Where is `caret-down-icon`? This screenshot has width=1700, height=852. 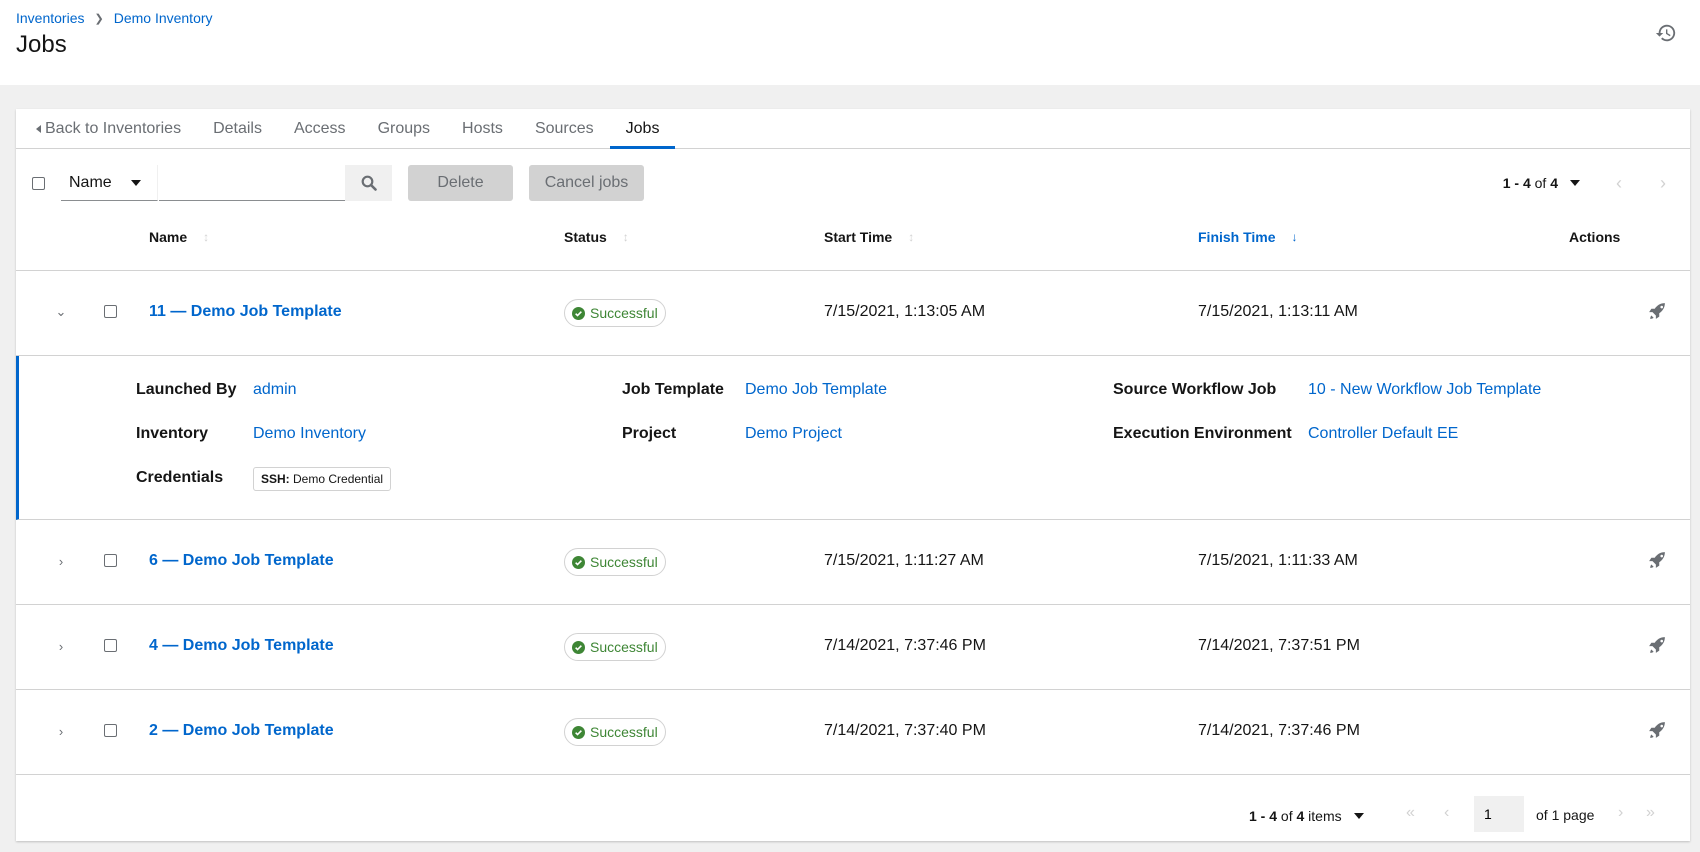
caret-down-icon is located at coordinates (136, 183).